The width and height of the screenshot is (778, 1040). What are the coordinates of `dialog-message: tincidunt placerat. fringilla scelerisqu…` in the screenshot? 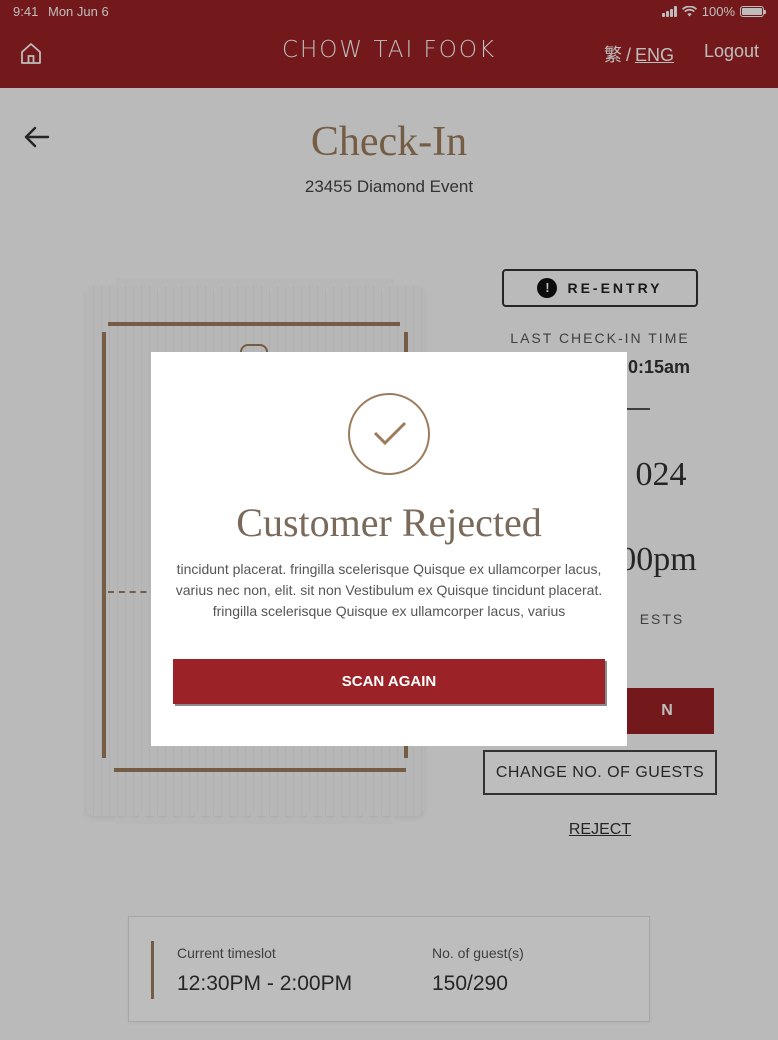 It's located at (389, 590).